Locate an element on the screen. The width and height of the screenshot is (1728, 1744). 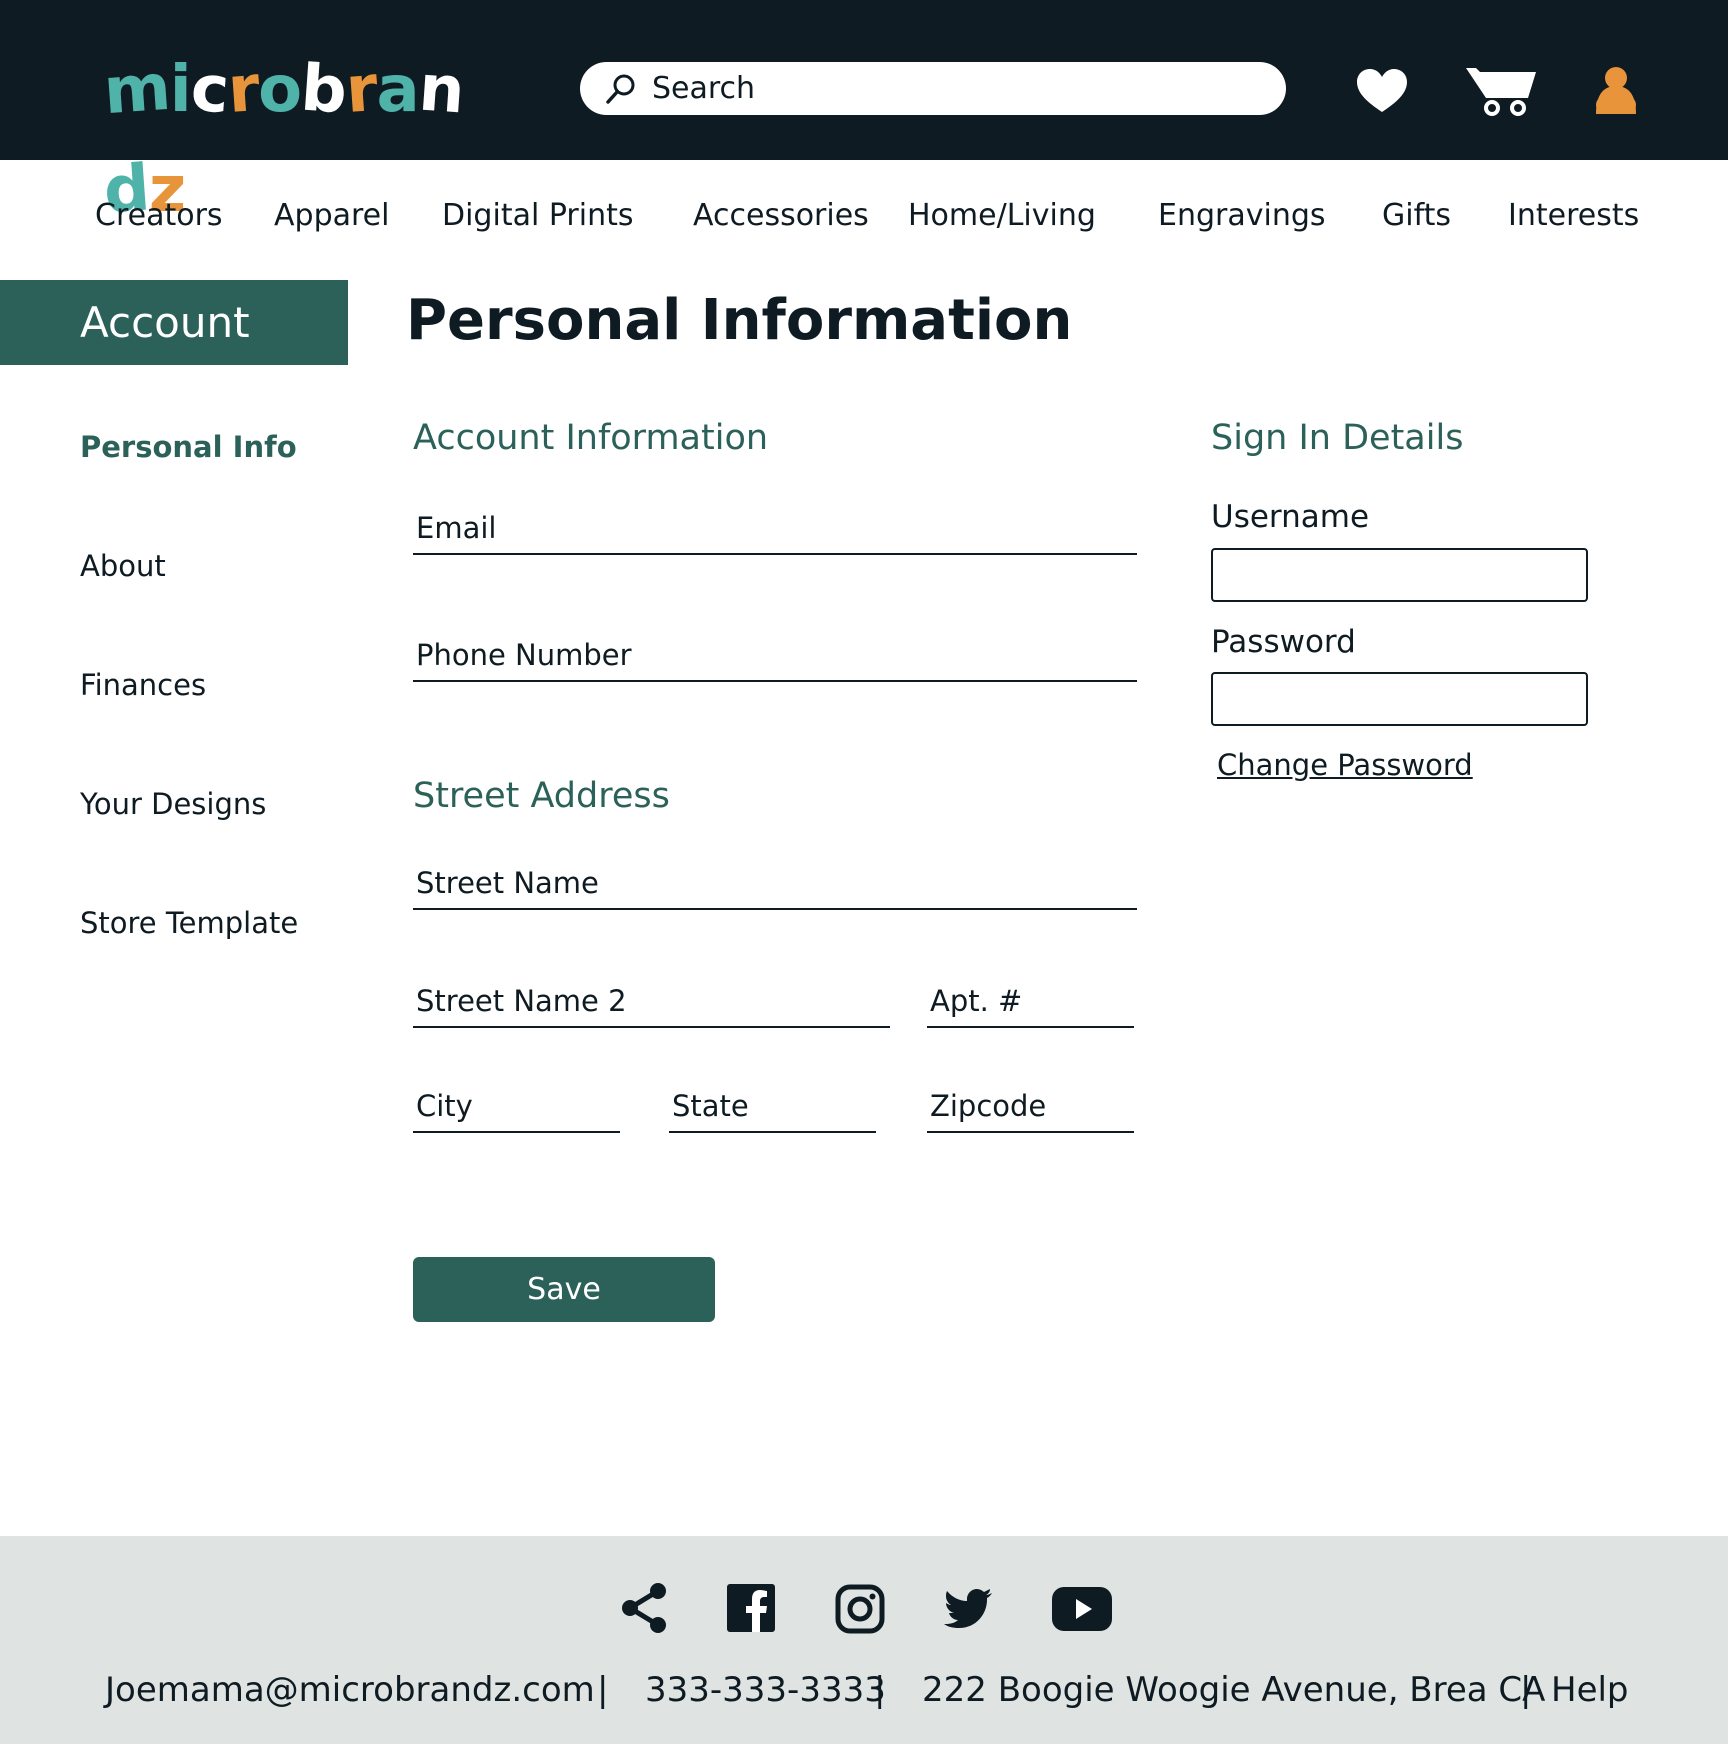
search-input is located at coordinates (952, 88).